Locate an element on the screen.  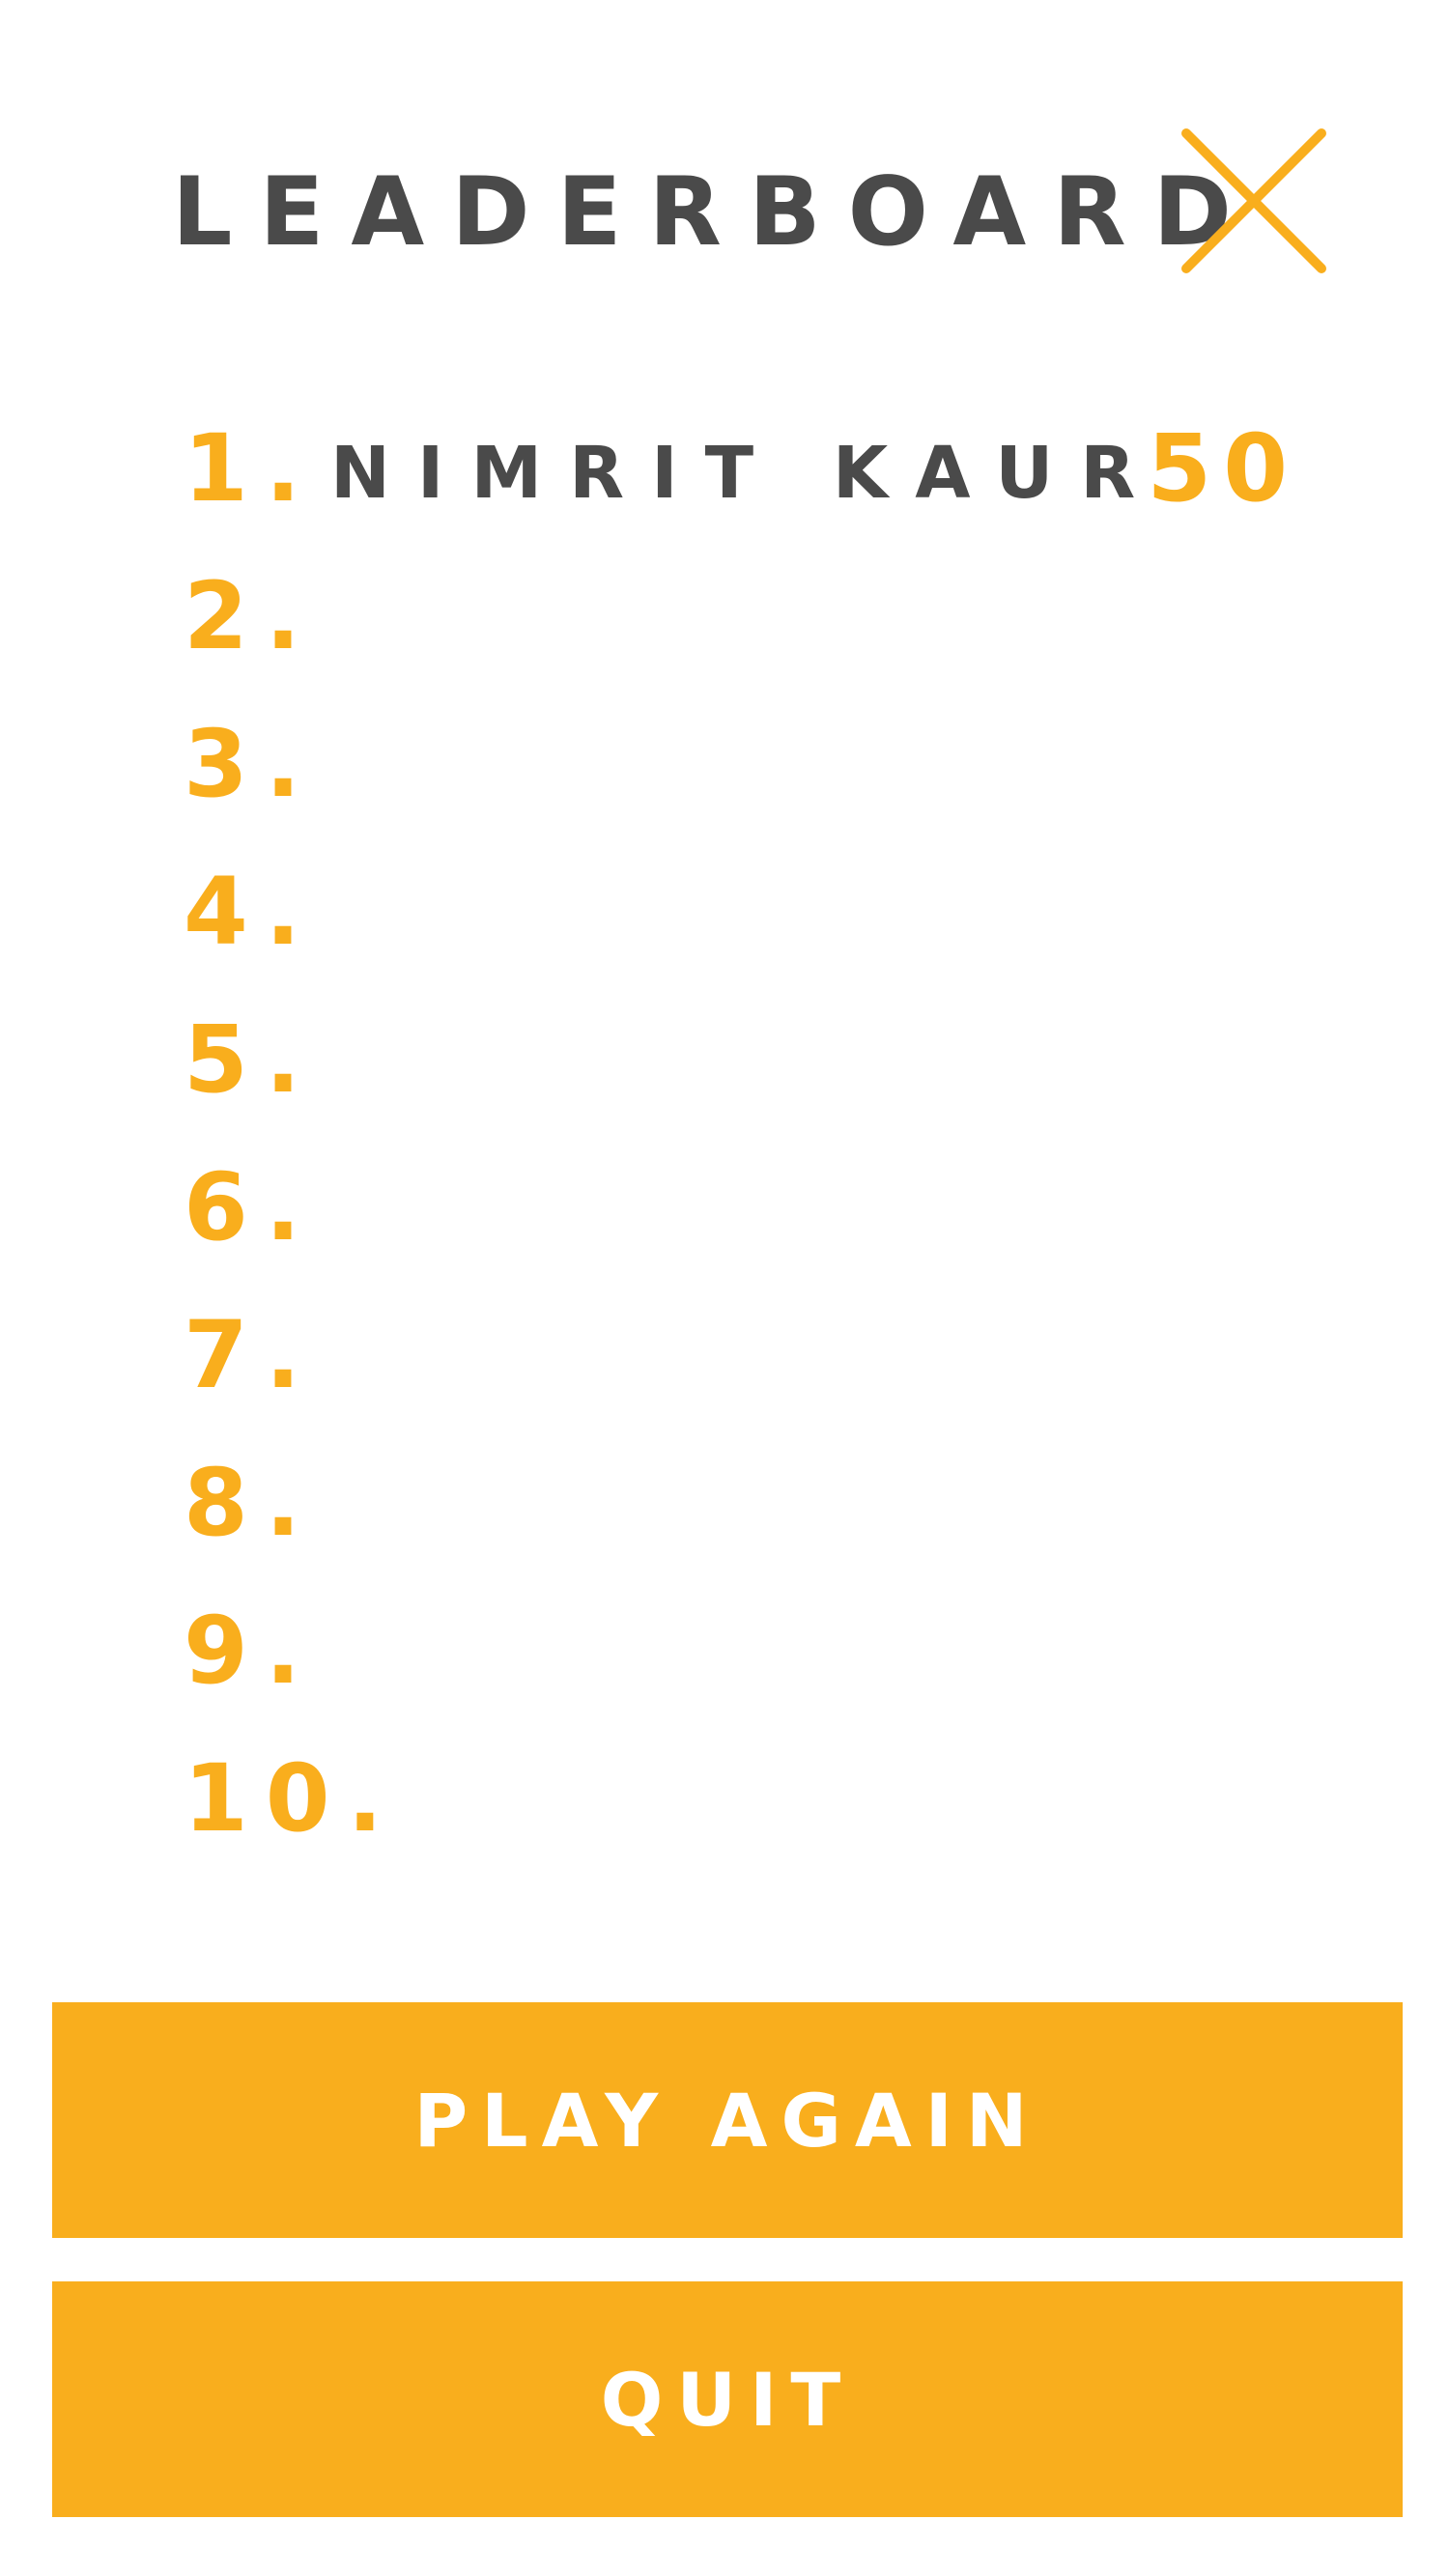
rank-number: 3. is located at coordinates (252, 764).